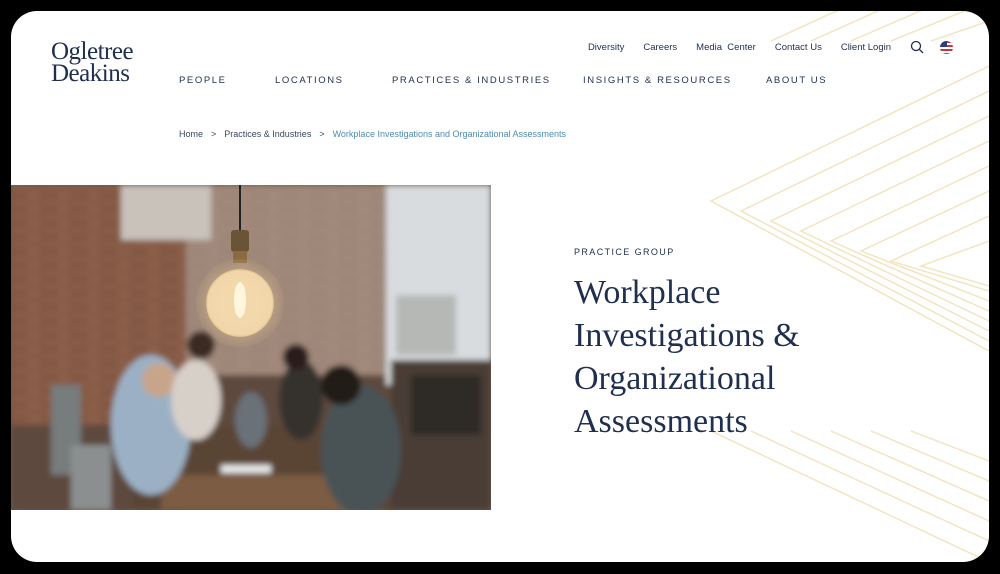 This screenshot has width=1000, height=574. I want to click on search-icon, so click(917, 47).